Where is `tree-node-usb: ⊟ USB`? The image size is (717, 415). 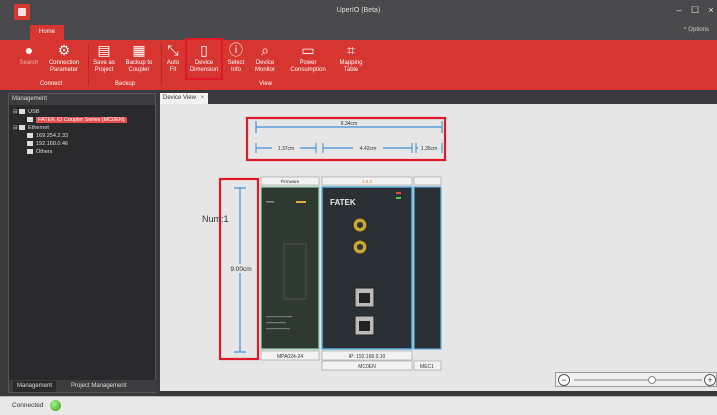 tree-node-usb: ⊟ USB is located at coordinates (82, 112).